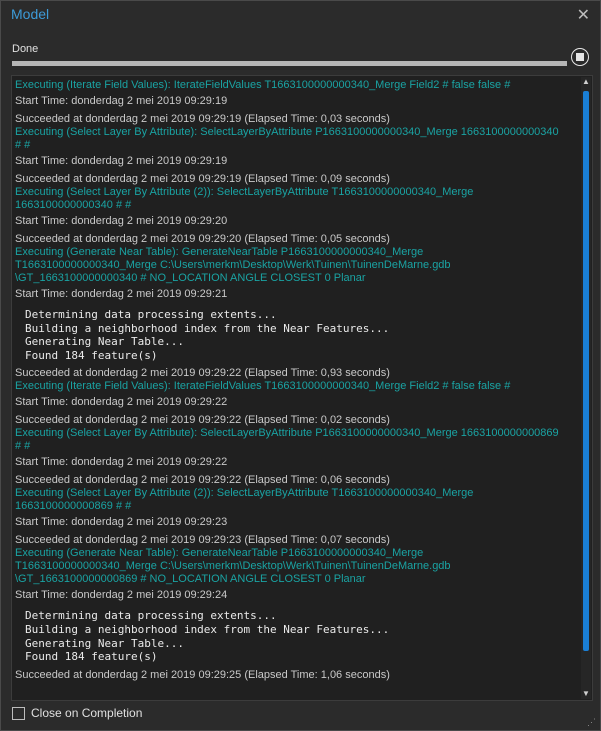  What do you see at coordinates (583, 15) in the screenshot?
I see `close-icon: ✕` at bounding box center [583, 15].